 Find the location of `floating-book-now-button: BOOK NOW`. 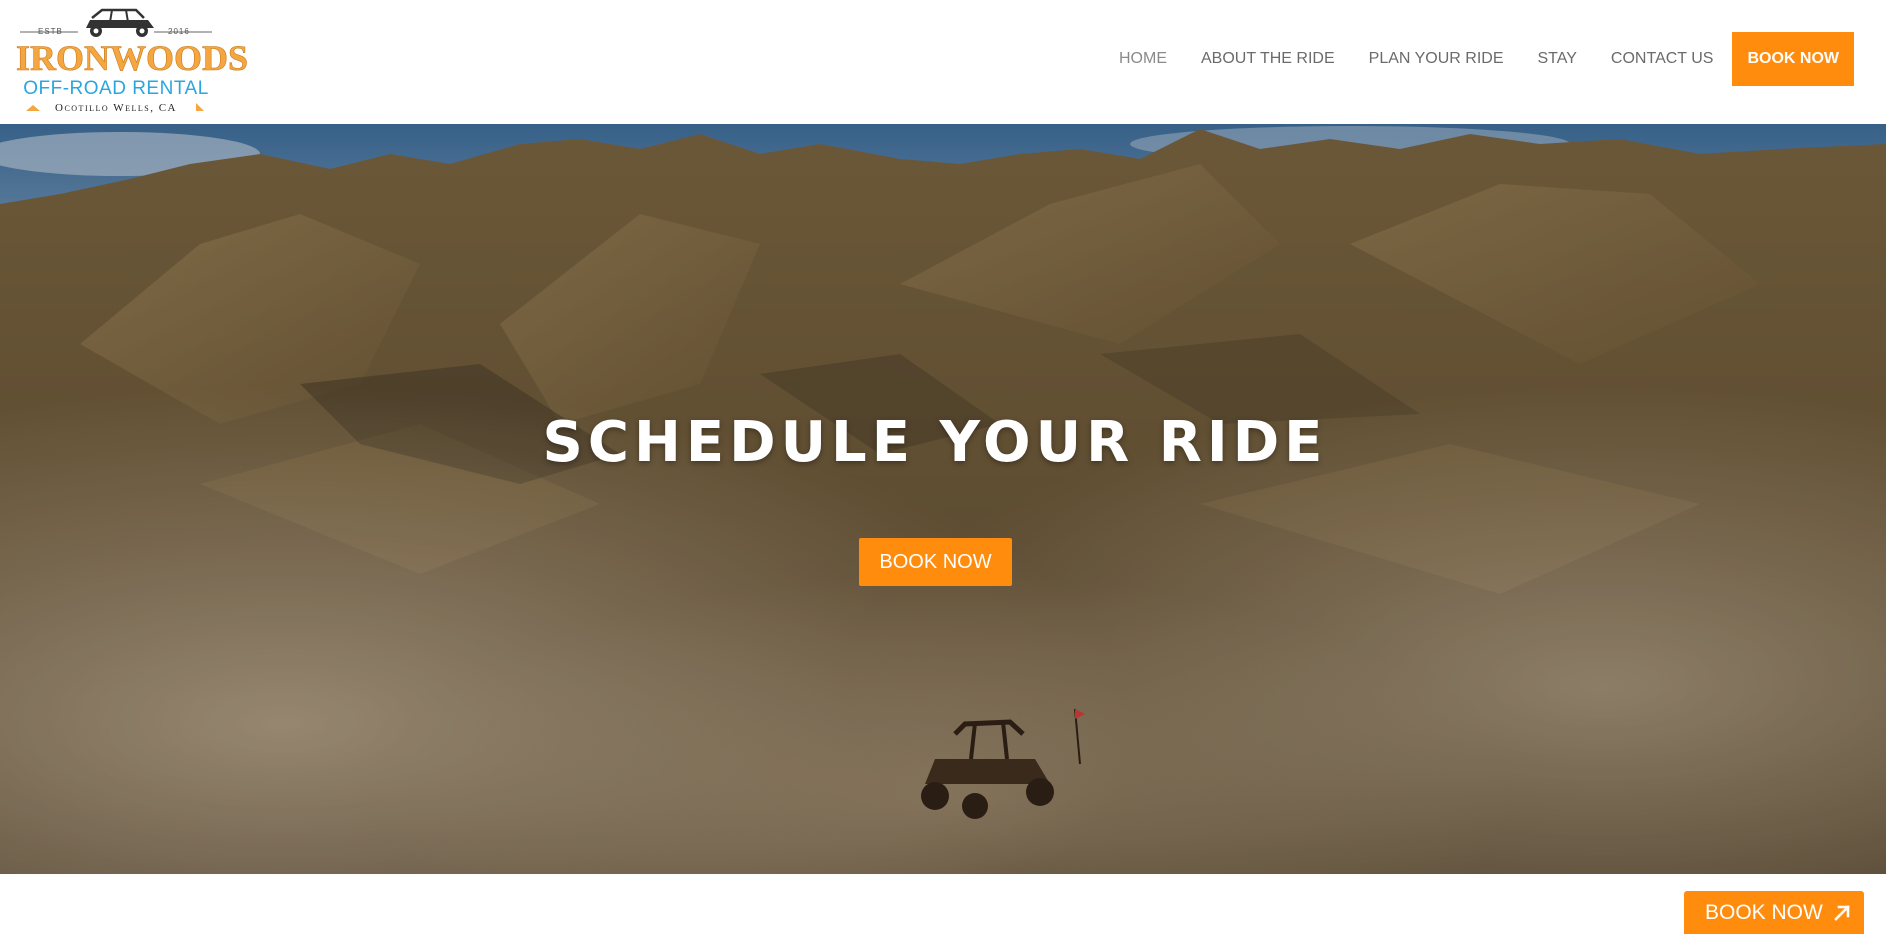

floating-book-now-button: BOOK NOW is located at coordinates (1774, 912).